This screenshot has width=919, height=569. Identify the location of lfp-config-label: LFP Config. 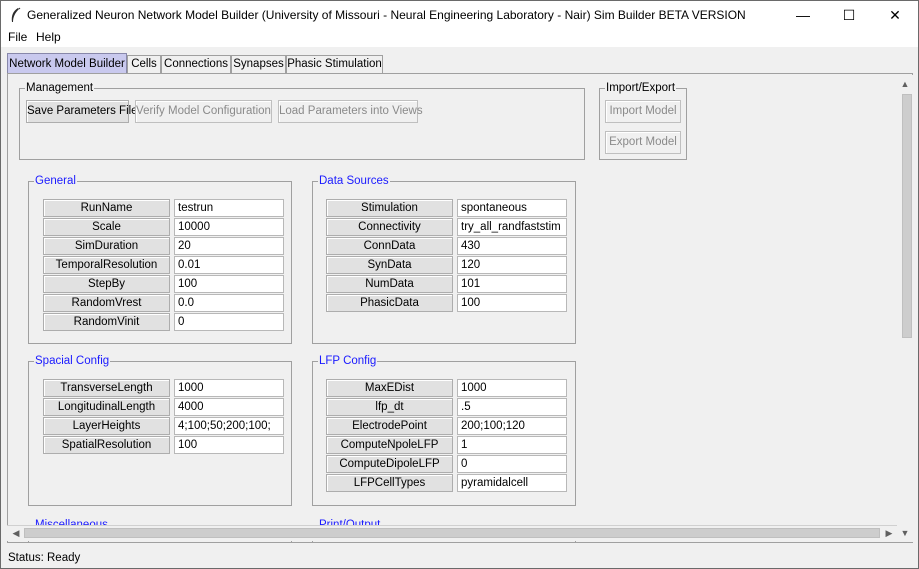
(348, 361).